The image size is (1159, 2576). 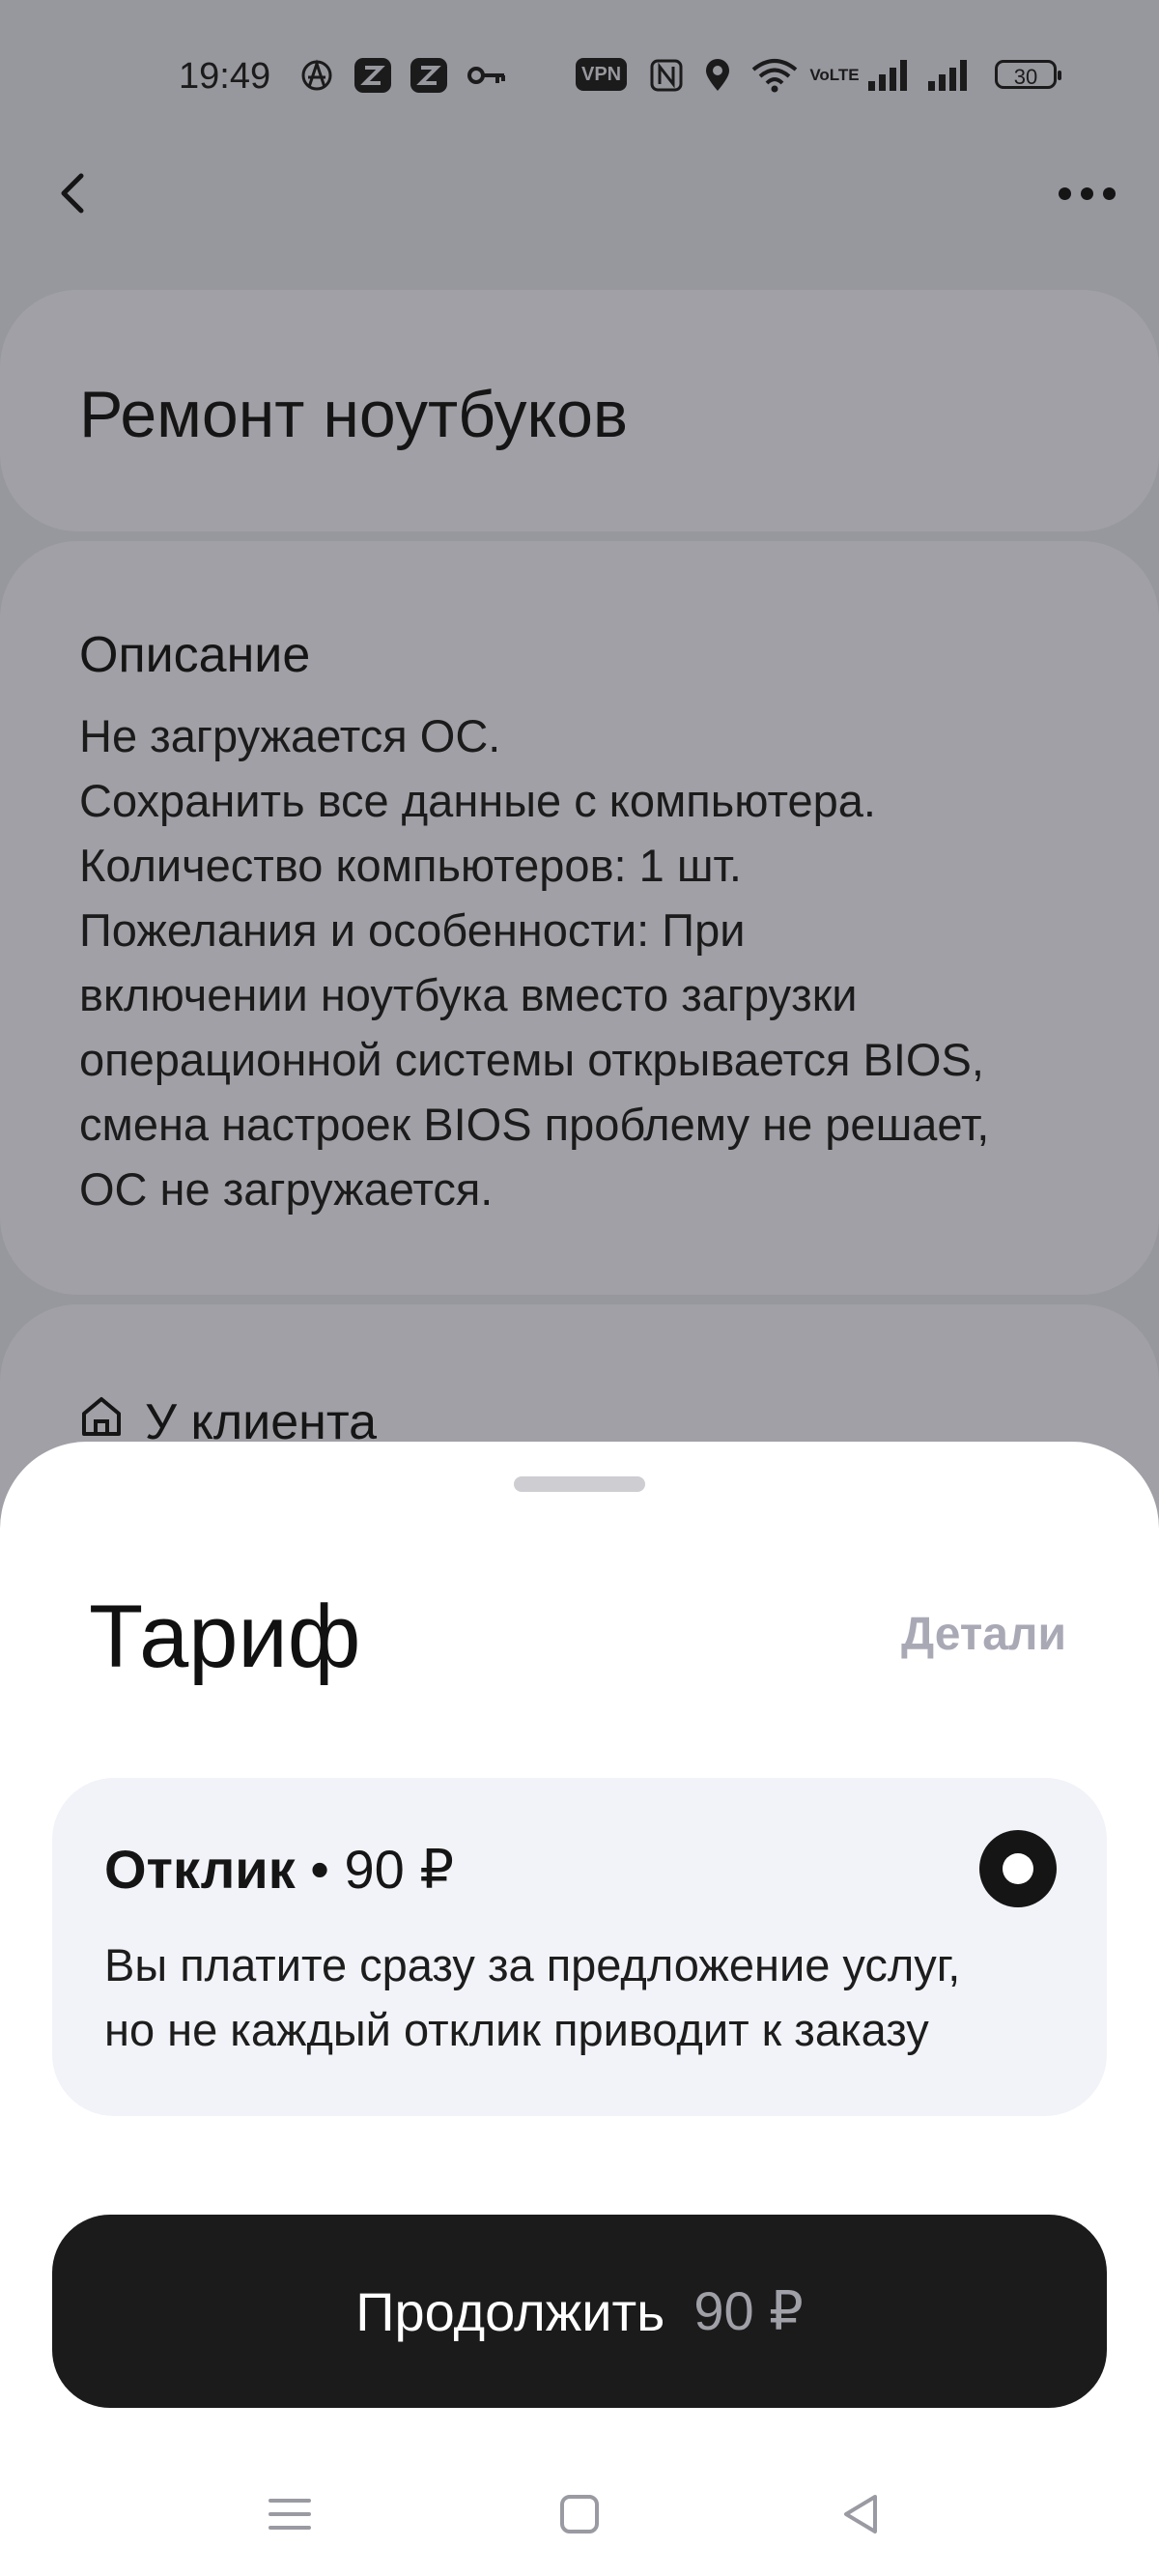 I want to click on description-line: Количество компьютеров: 1 шт., so click(x=411, y=866).